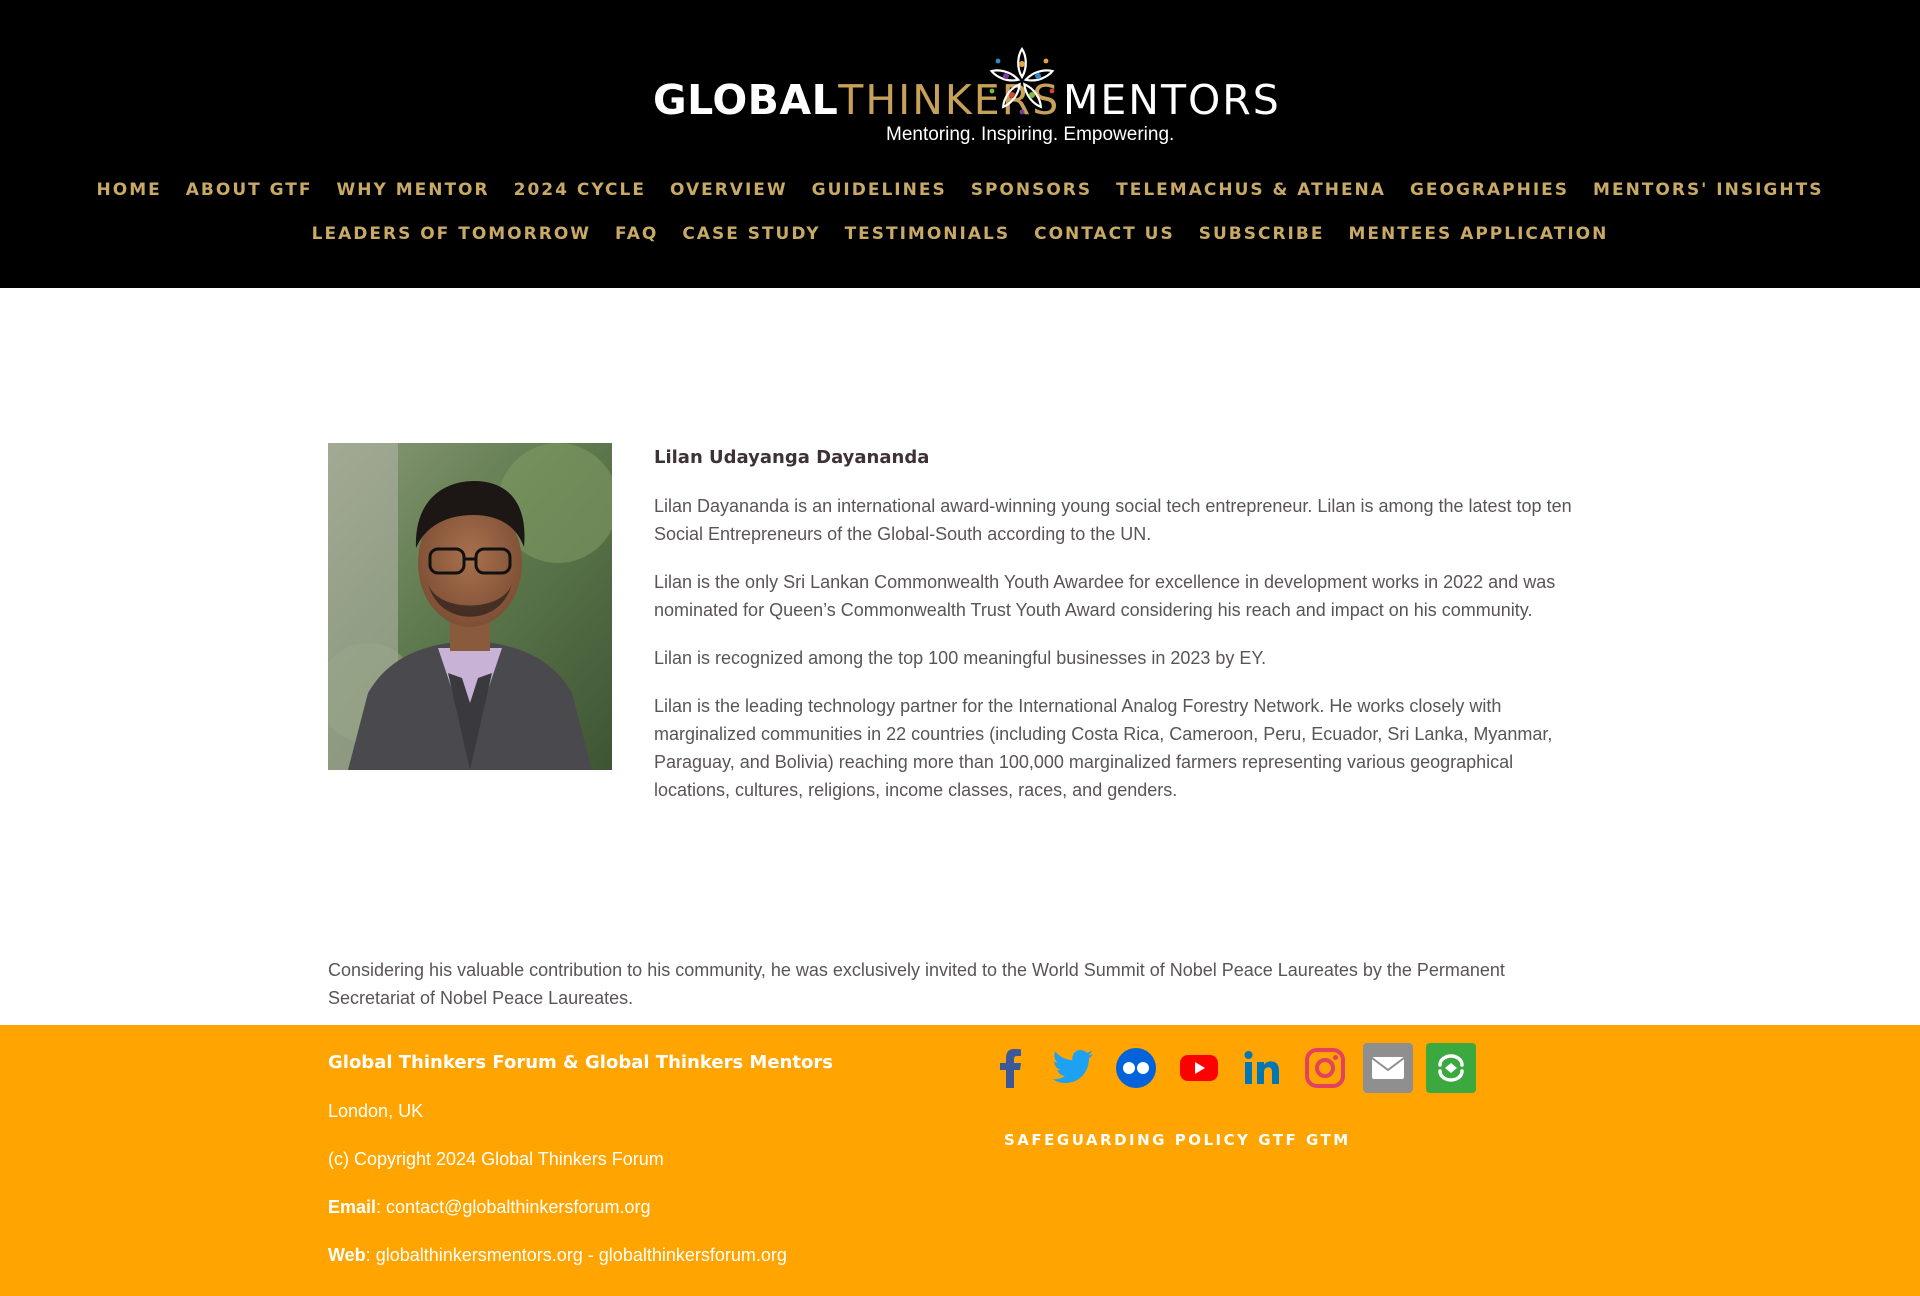  What do you see at coordinates (1136, 1068) in the screenshot?
I see `flickr-icon` at bounding box center [1136, 1068].